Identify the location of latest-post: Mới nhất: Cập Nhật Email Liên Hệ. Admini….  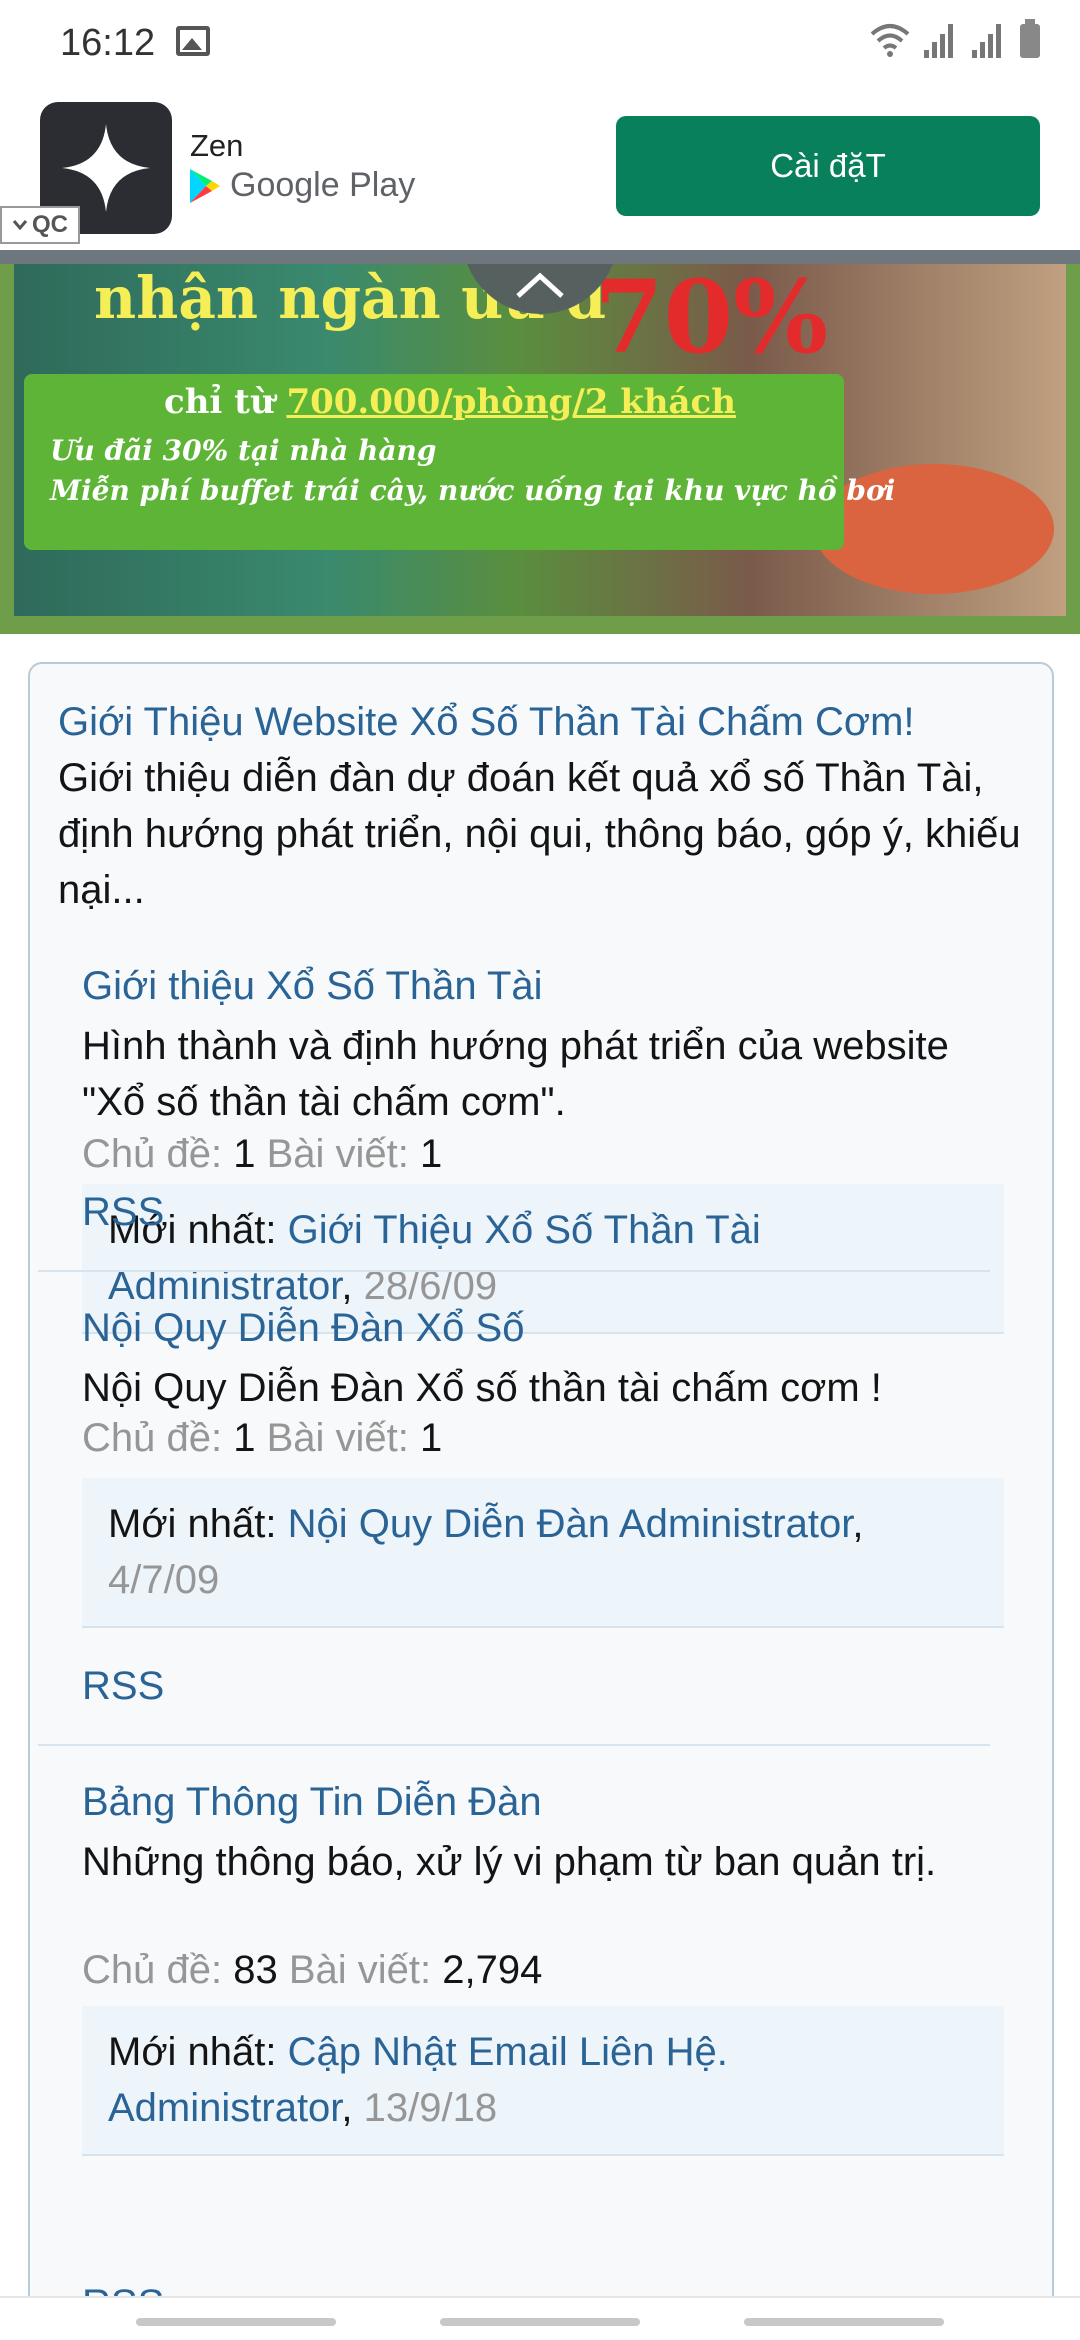
(543, 2081).